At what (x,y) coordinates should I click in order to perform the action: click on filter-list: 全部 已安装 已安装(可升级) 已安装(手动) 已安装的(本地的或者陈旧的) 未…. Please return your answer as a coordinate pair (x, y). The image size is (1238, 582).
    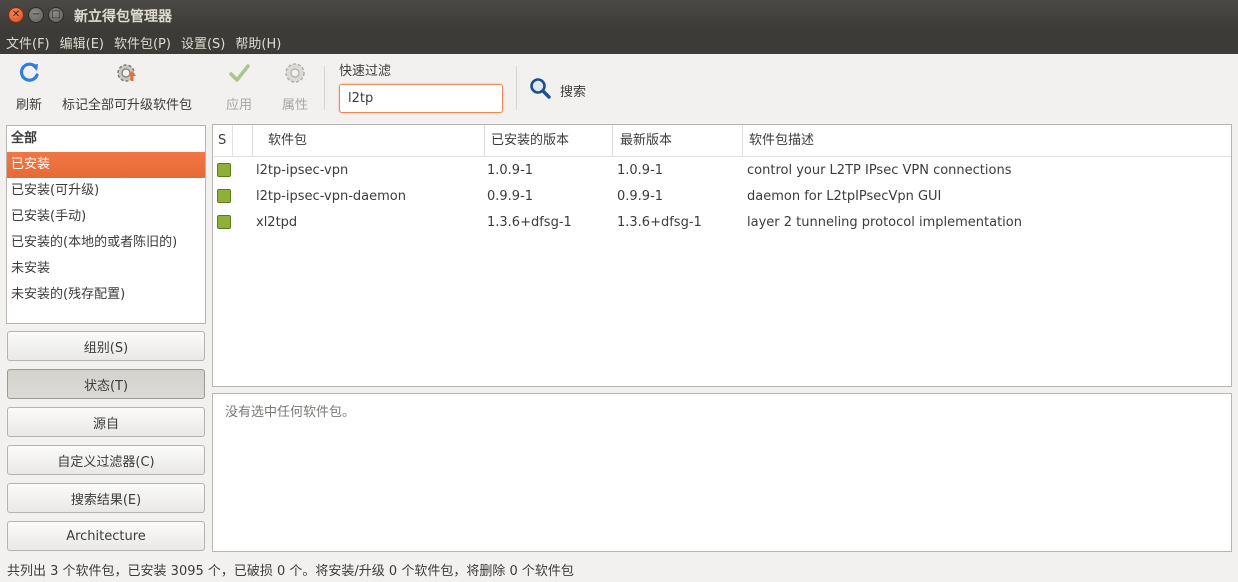
    Looking at the image, I should click on (106, 224).